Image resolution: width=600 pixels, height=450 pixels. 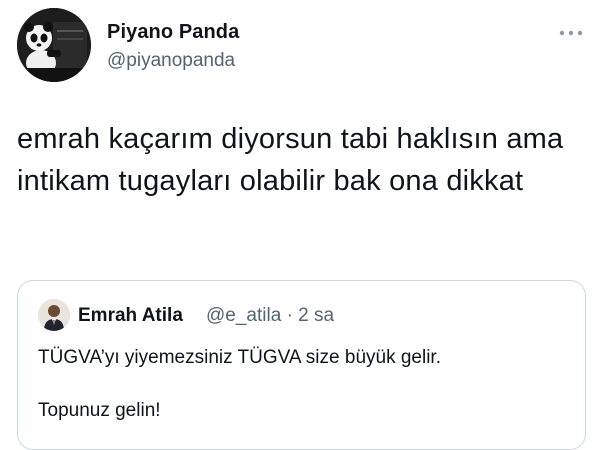 I want to click on author-name: Piyano Panda, so click(x=173, y=32).